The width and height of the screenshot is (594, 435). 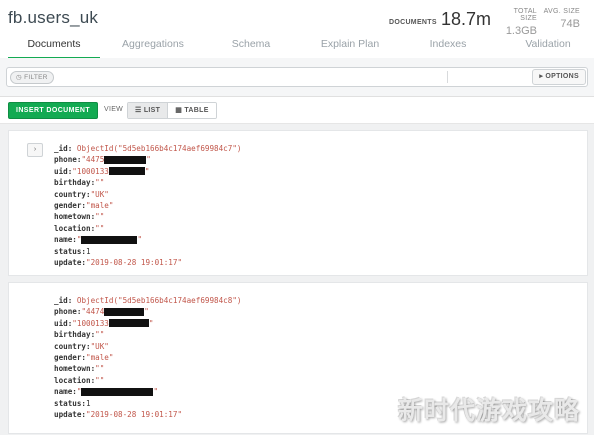 I want to click on query-bar: ◷ FILTER ▸ OPTIONS, so click(x=297, y=77).